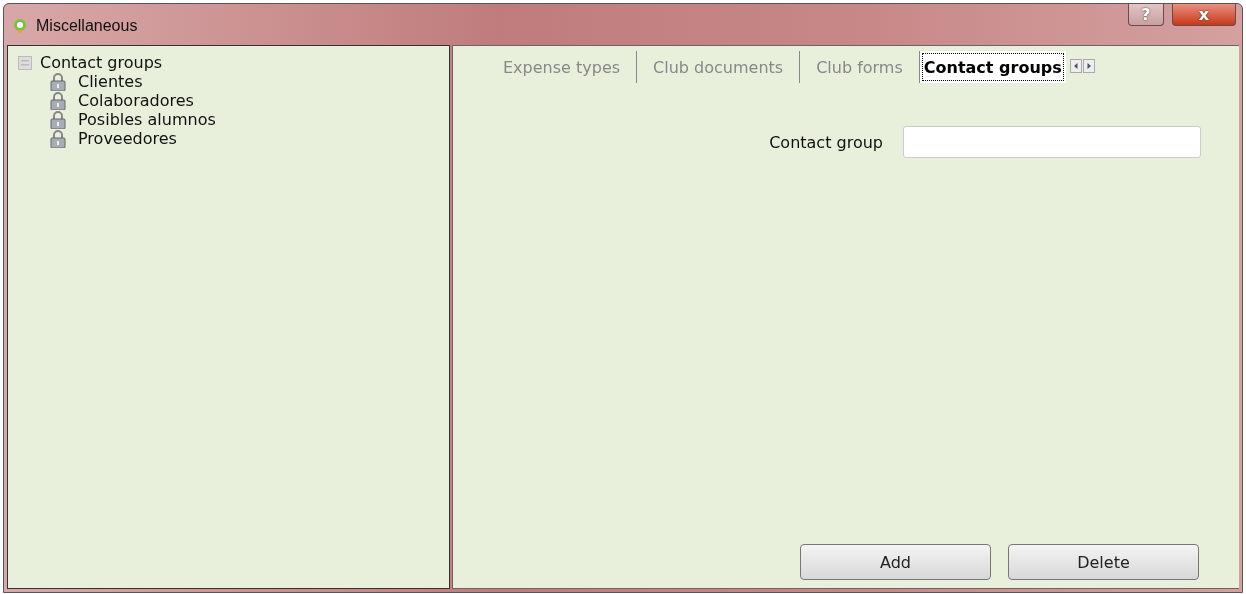 Image resolution: width=1246 pixels, height=594 pixels. Describe the element at coordinates (1075, 66) in the screenshot. I see `scroll-left-icon` at that location.